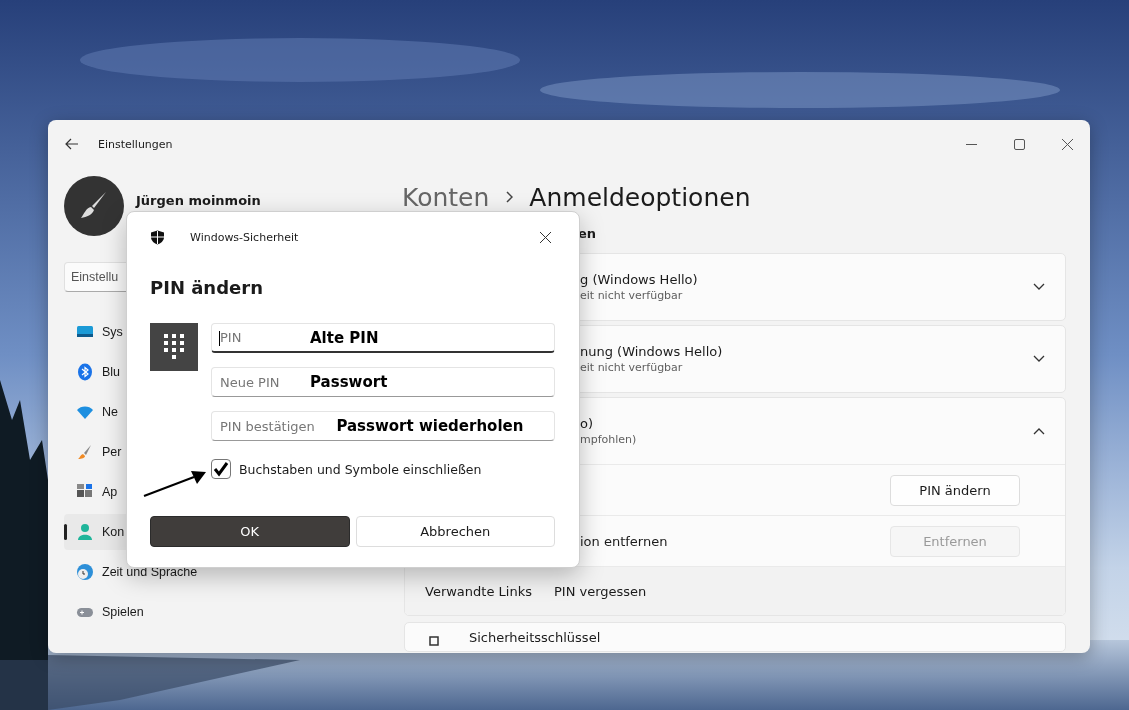  I want to click on annotation-text: Passwort wiederholen, so click(430, 426).